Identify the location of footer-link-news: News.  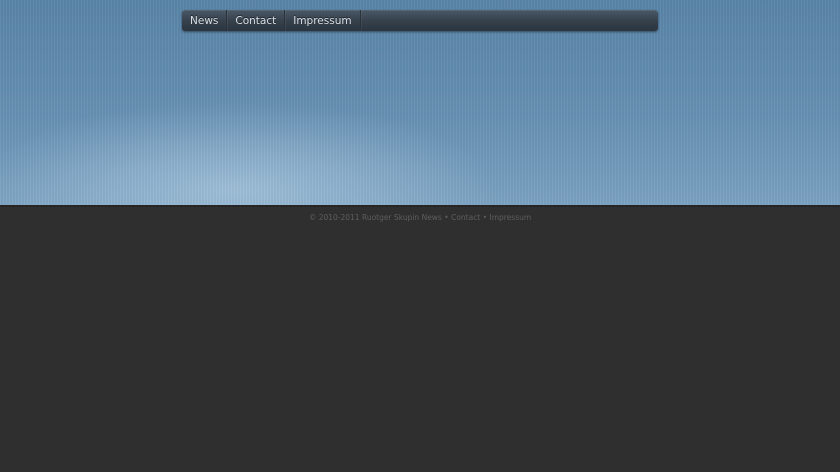
(432, 217).